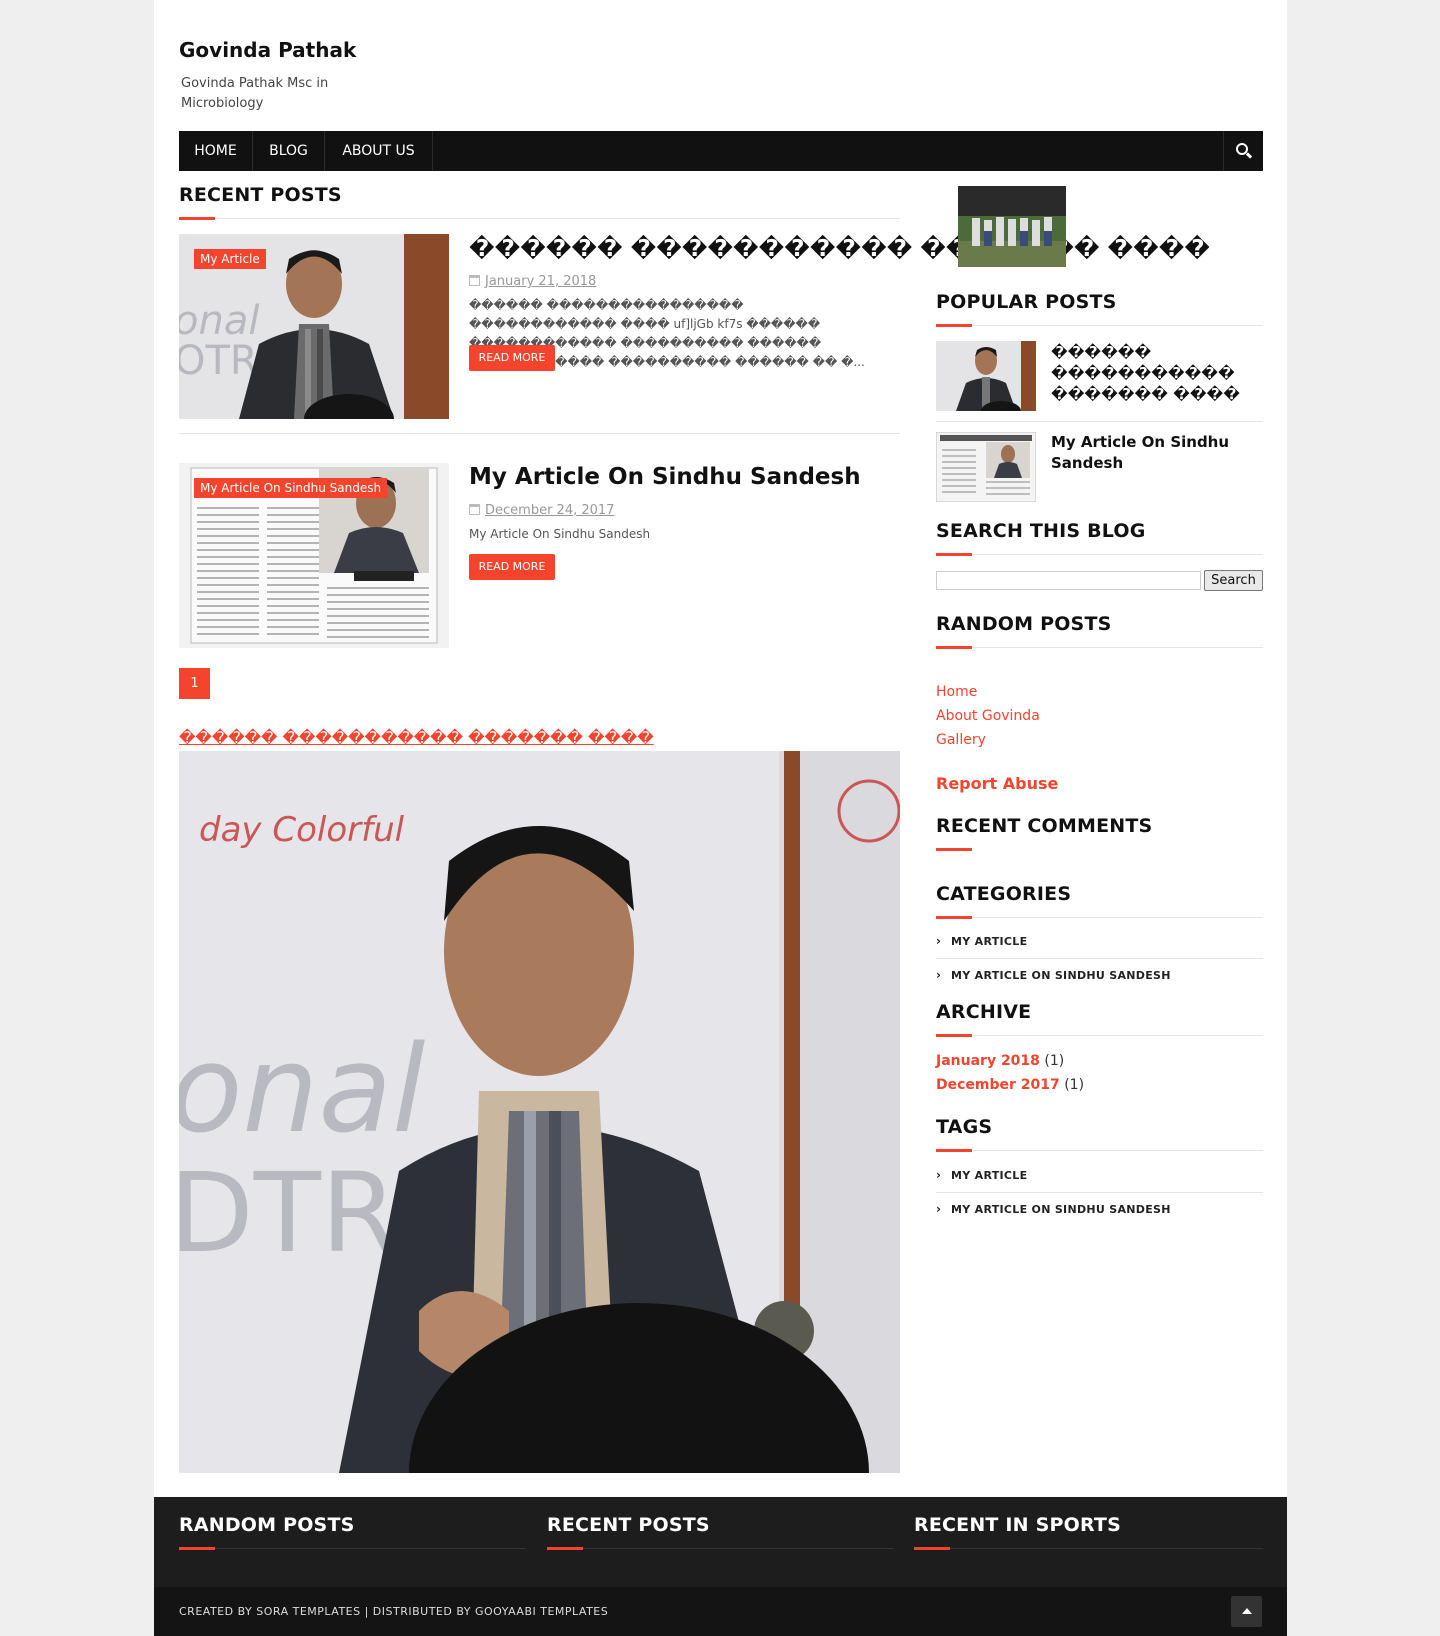 This screenshot has width=1440, height=1636. I want to click on post-thumbnail: My Article On Sindhu Sandesh, so click(314, 555).